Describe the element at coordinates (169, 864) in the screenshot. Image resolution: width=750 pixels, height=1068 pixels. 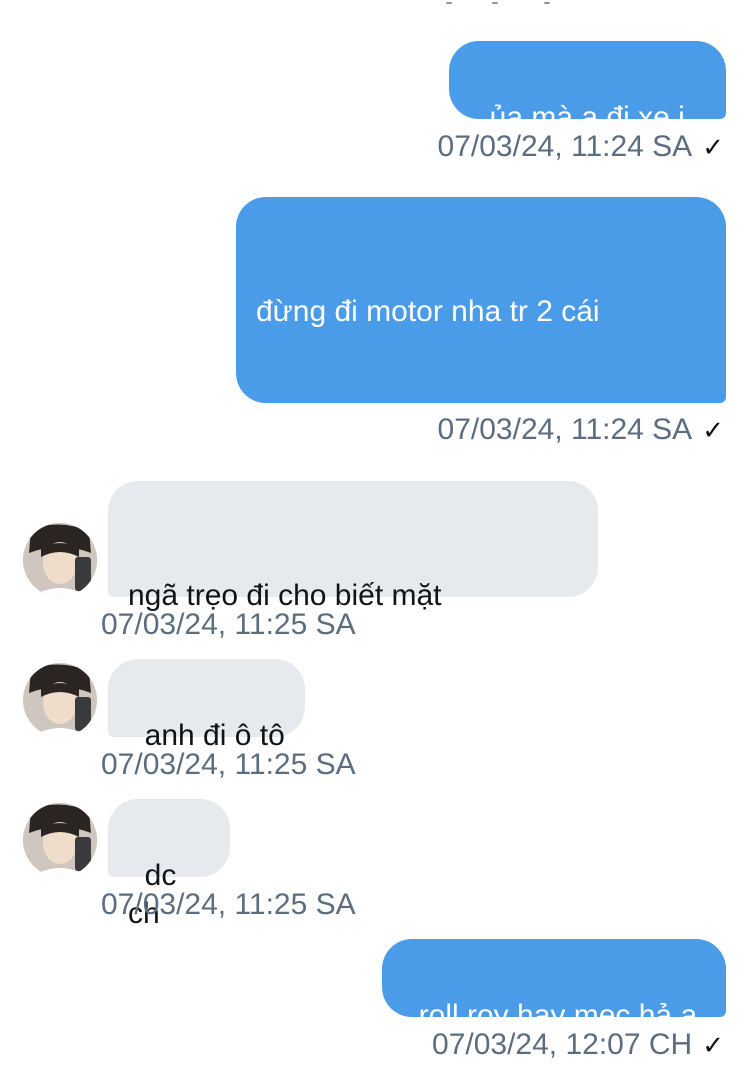
I see `message-bubble-incoming: dc ch` at that location.